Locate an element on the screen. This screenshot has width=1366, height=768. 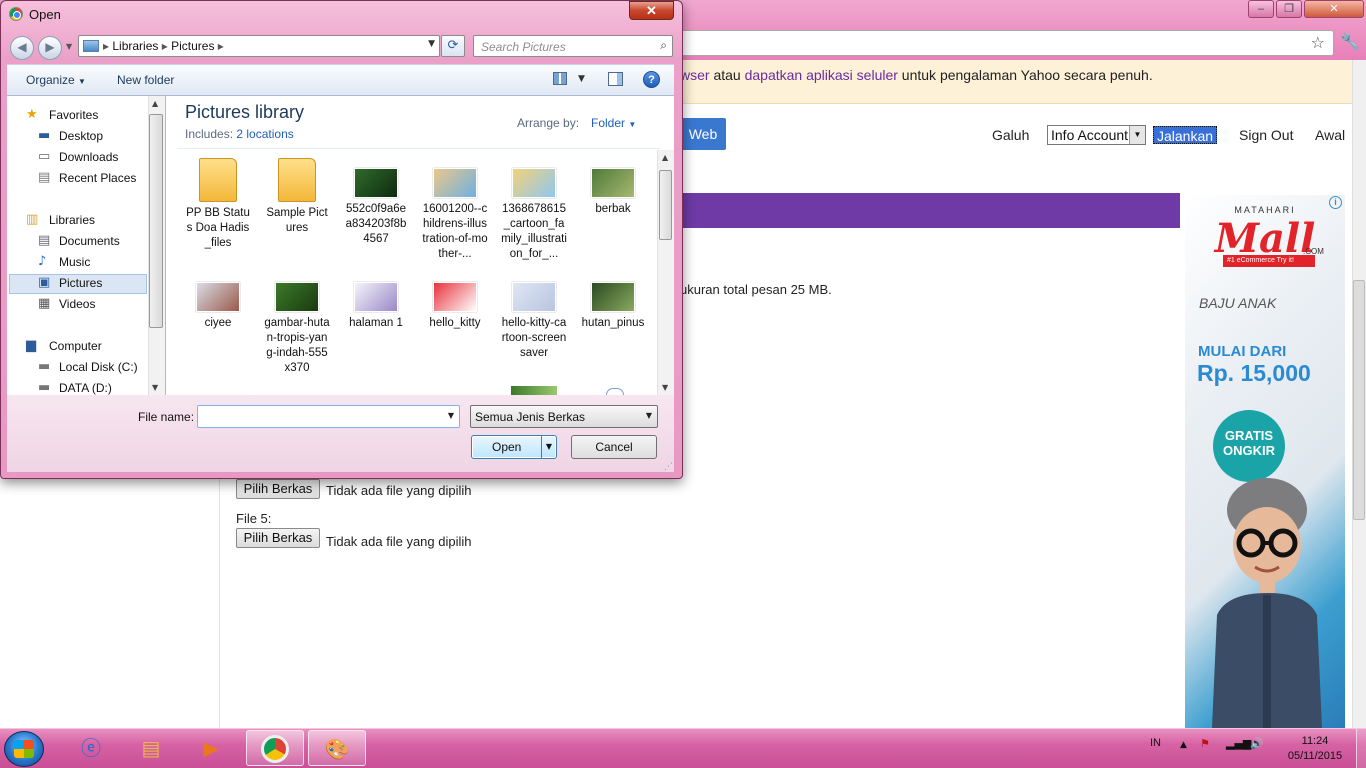
file-item: hello-kitty-cartoon-screensaver is located at coordinates (534, 316).